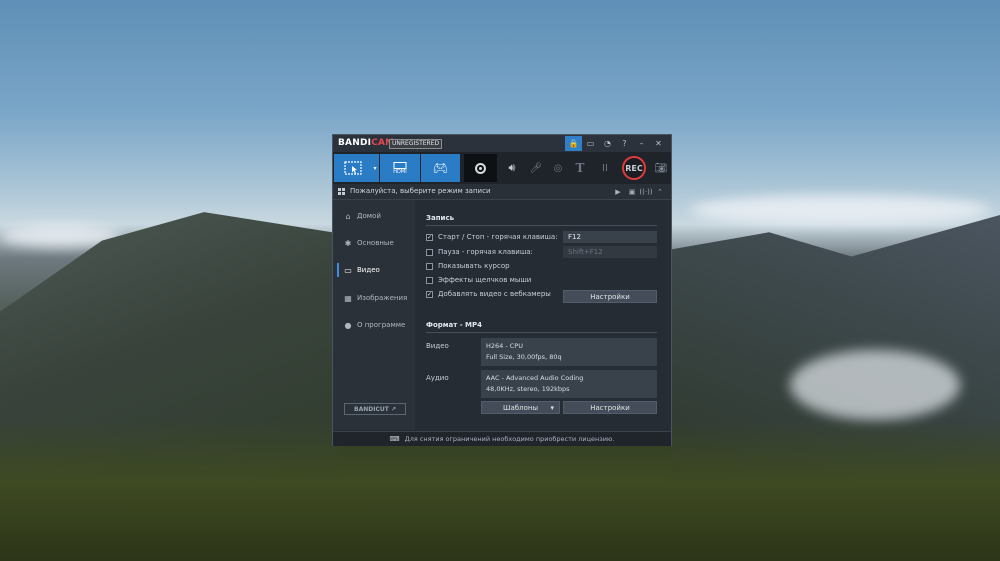 Image resolution: width=1000 pixels, height=561 pixels. What do you see at coordinates (840, 210) in the screenshot?
I see `cloud-bank` at bounding box center [840, 210].